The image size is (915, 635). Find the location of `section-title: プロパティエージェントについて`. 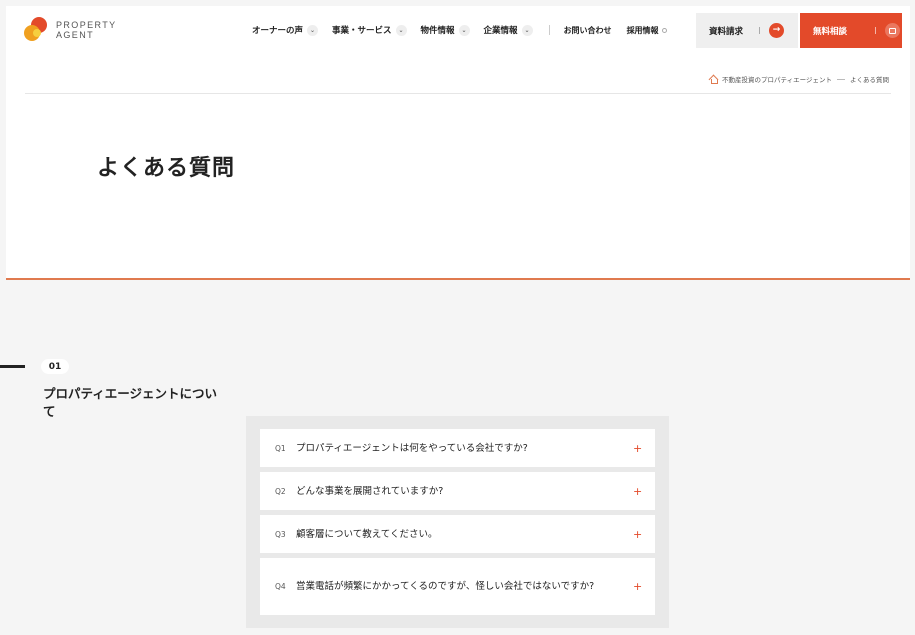

section-title: プロパティエージェントについて is located at coordinates (130, 402).